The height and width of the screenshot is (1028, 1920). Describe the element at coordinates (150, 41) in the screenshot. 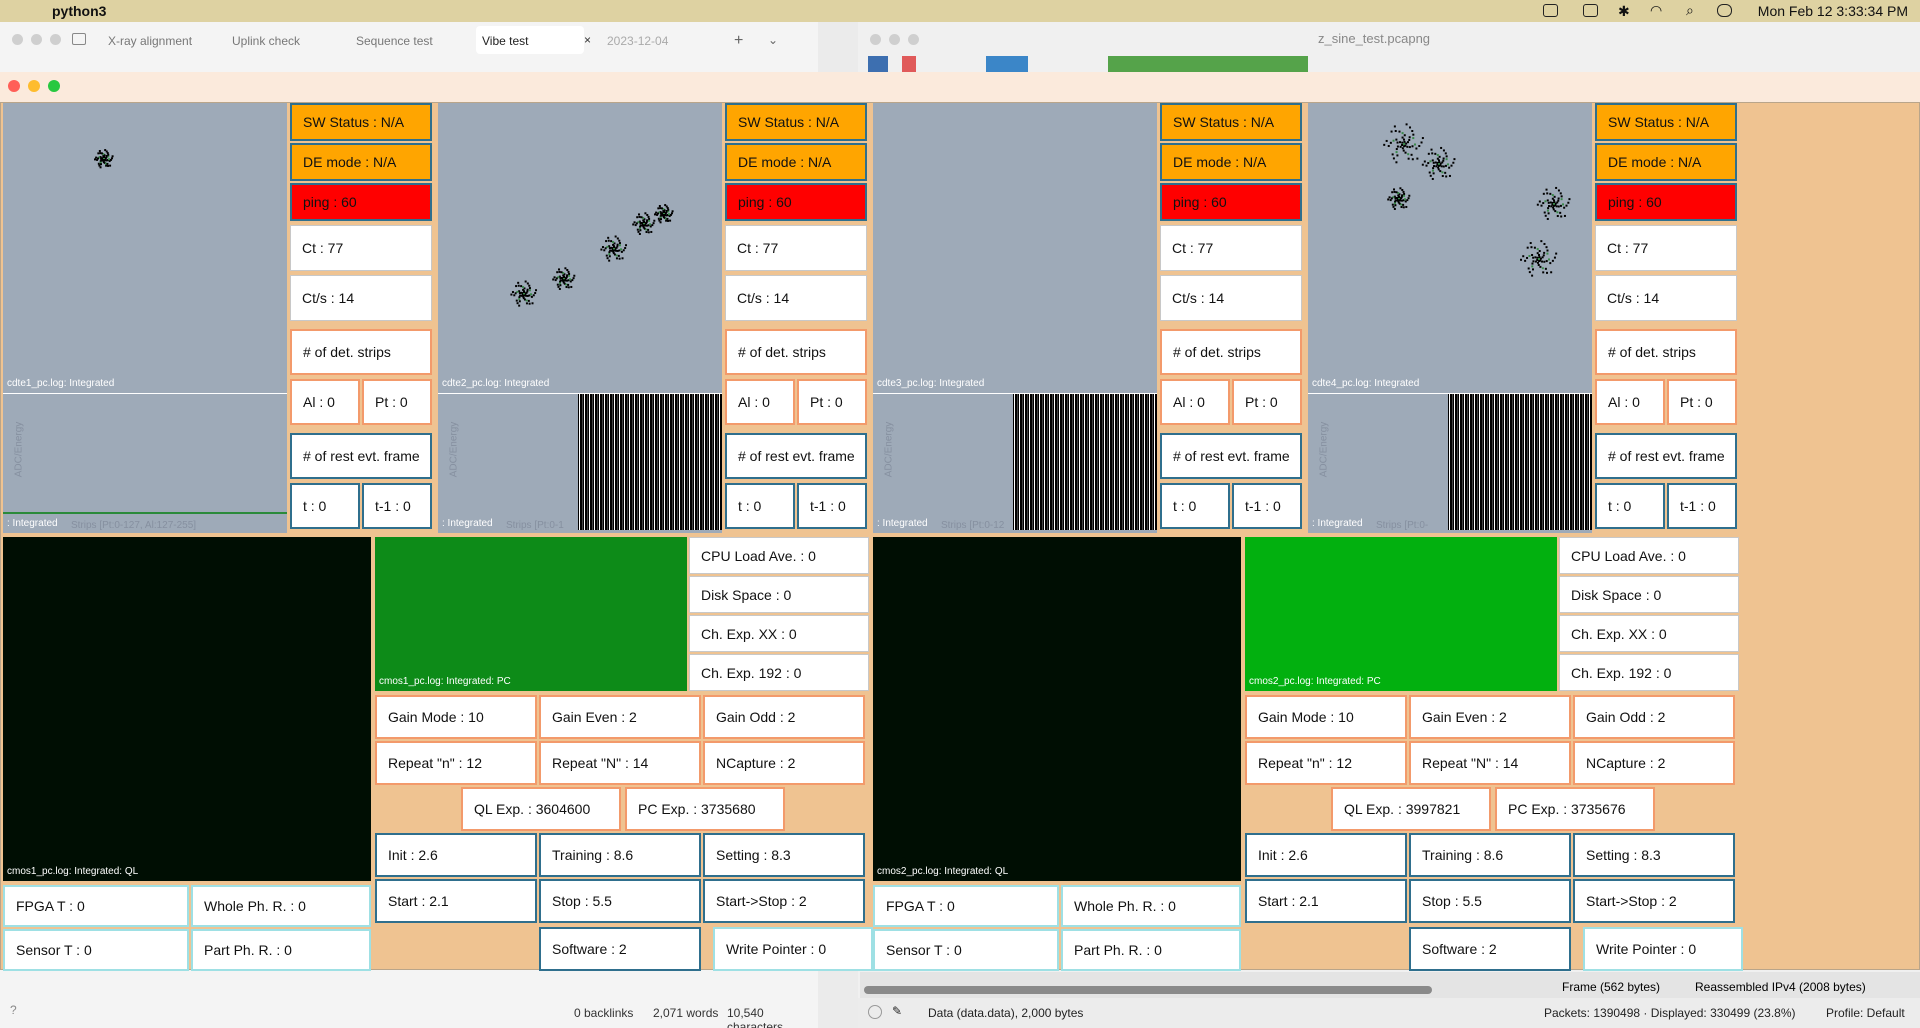

I see `tab-xray: X-ray alignment` at that location.